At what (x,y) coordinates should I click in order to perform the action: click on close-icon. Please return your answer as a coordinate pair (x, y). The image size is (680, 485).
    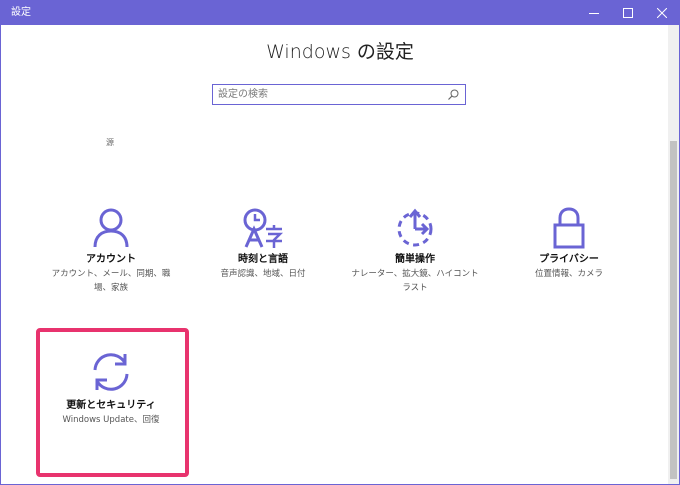
    Looking at the image, I should click on (662, 13).